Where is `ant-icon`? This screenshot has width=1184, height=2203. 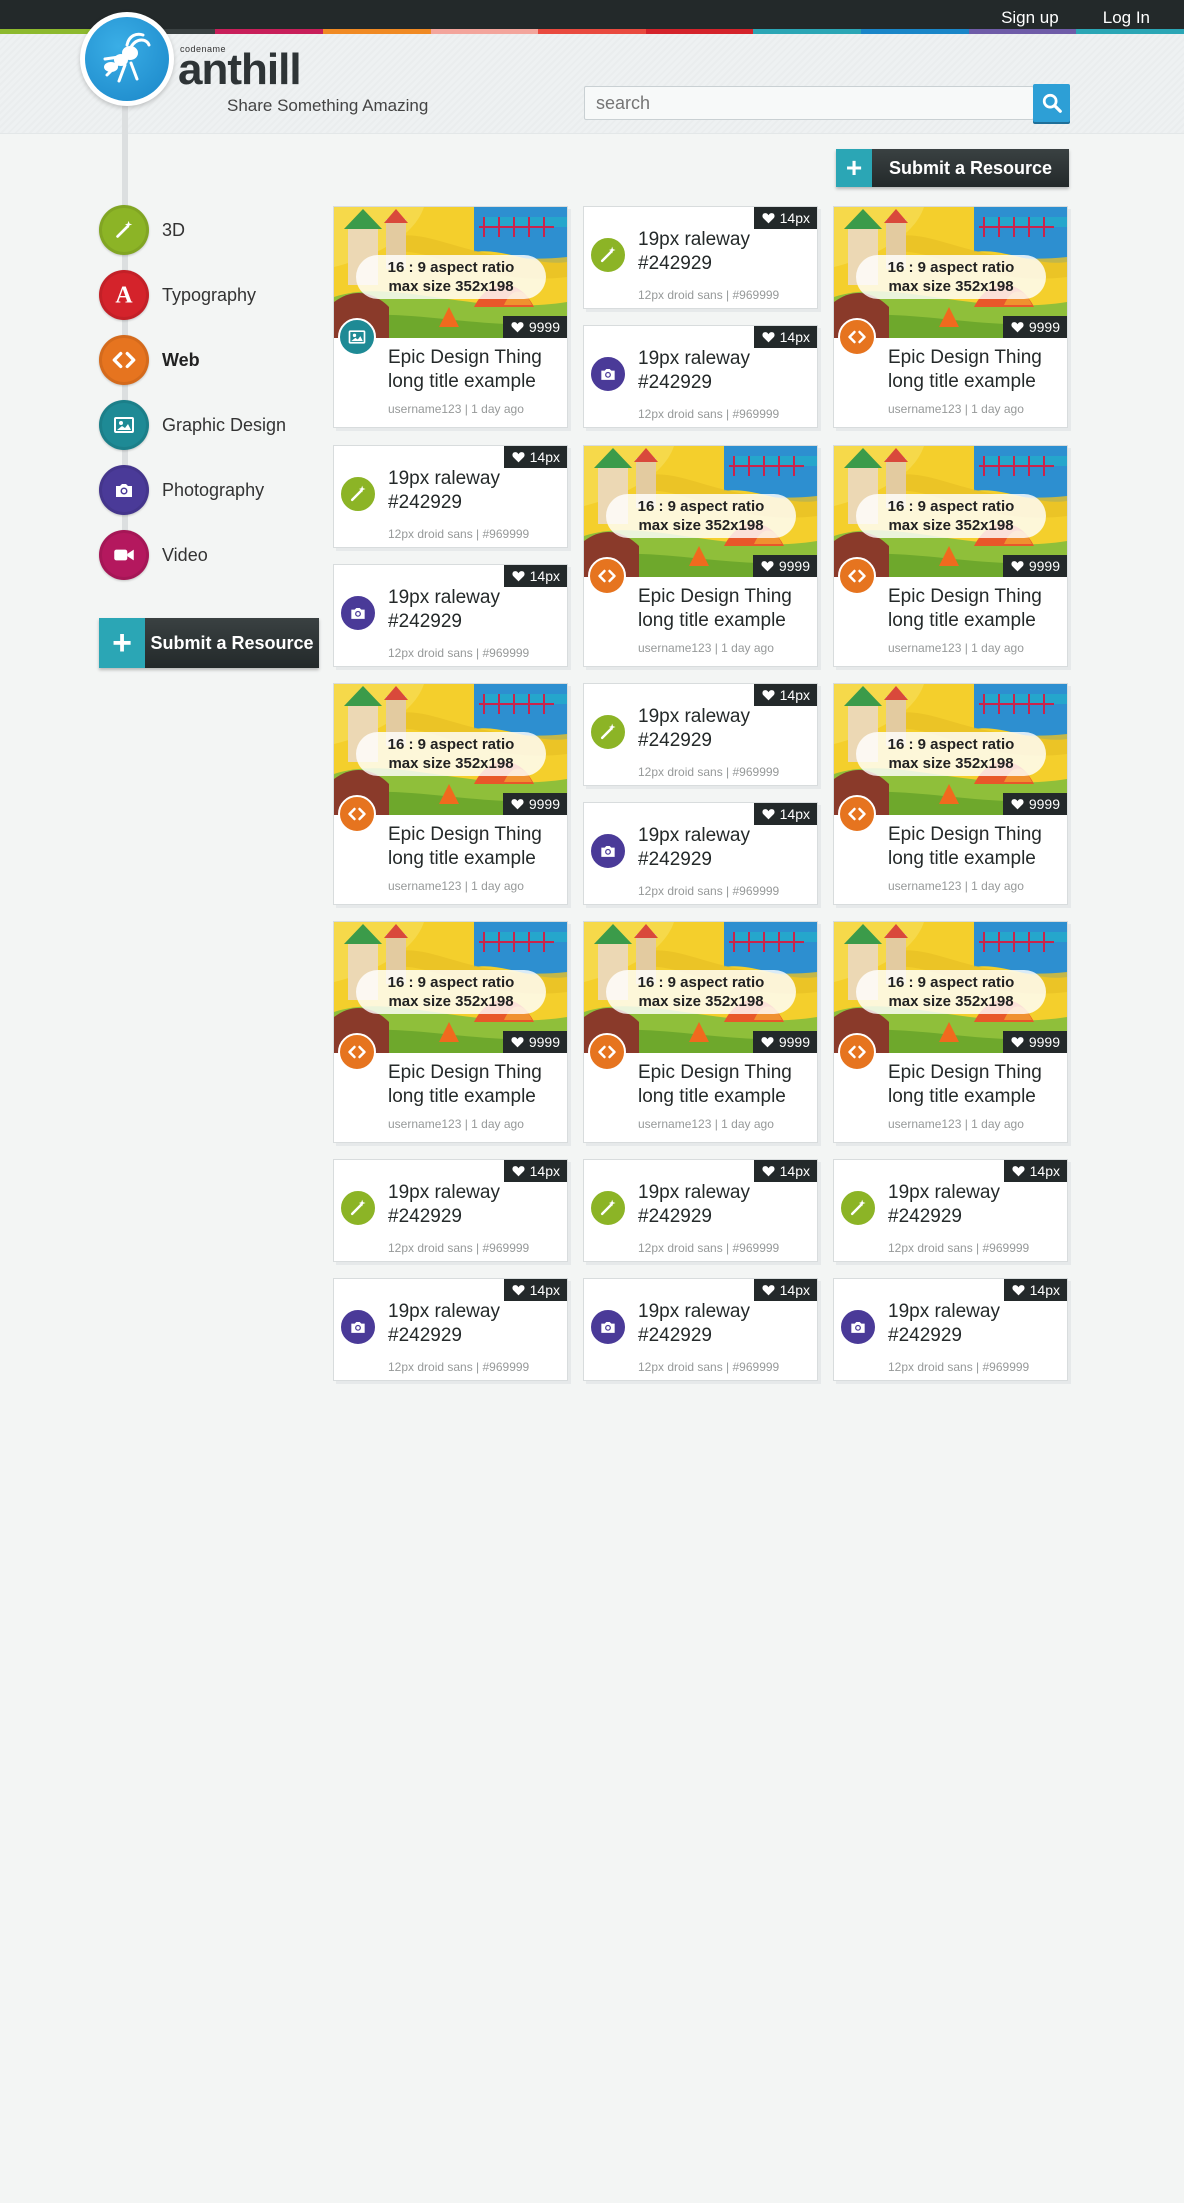
ant-icon is located at coordinates (127, 57).